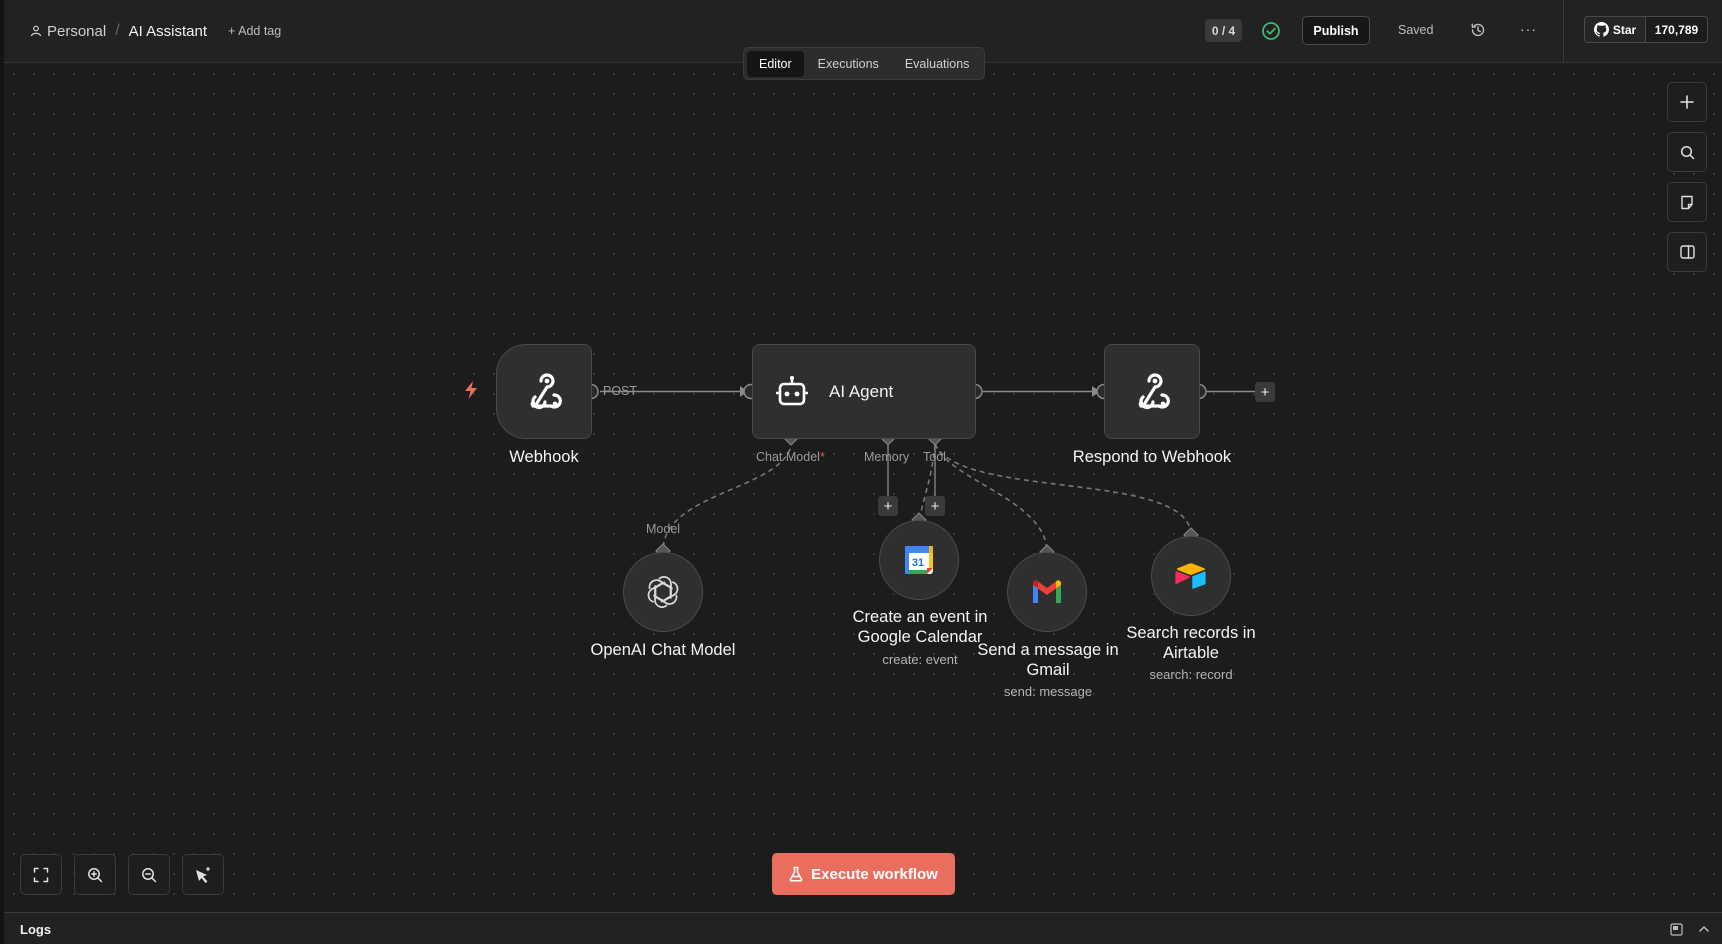  What do you see at coordinates (1223, 30) in the screenshot?
I see `workflow-counter-badge: 0 / 4` at bounding box center [1223, 30].